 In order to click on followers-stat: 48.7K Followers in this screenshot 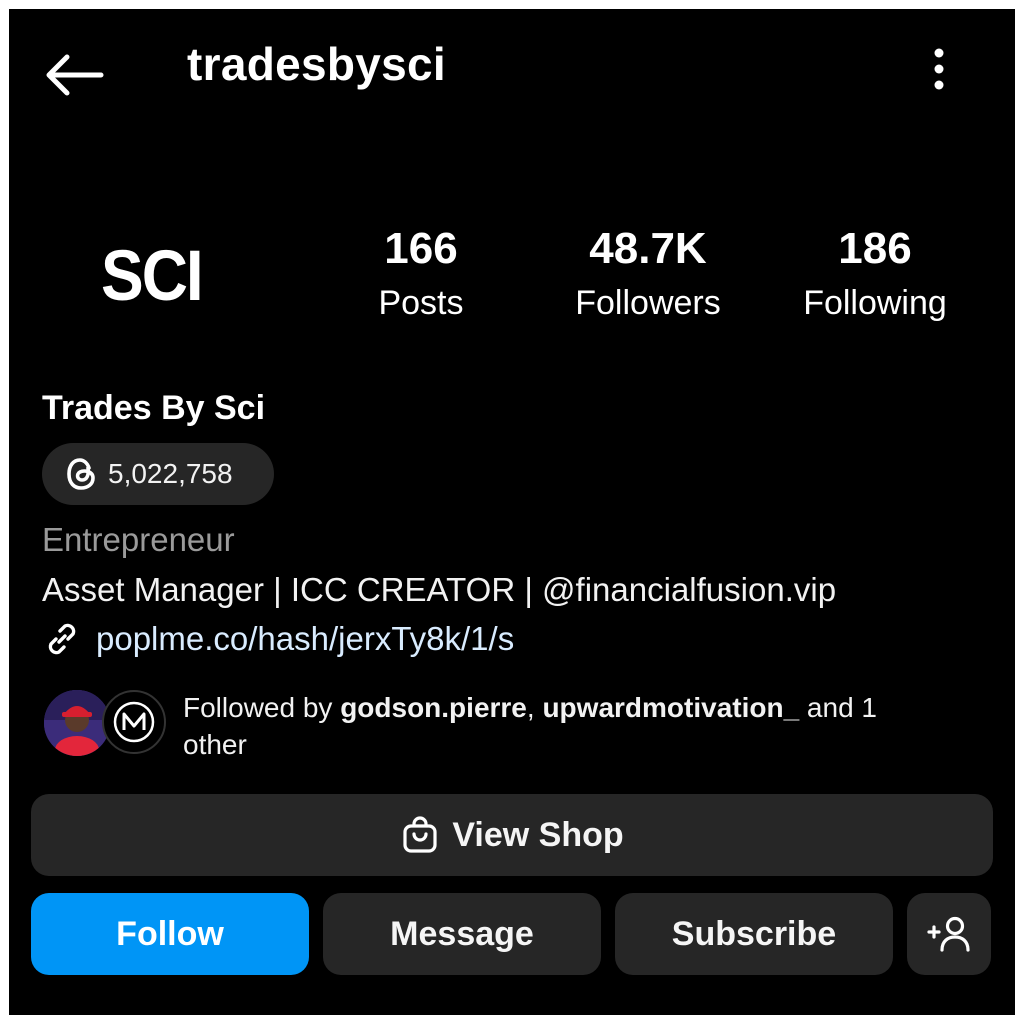, I will do `click(648, 275)`.